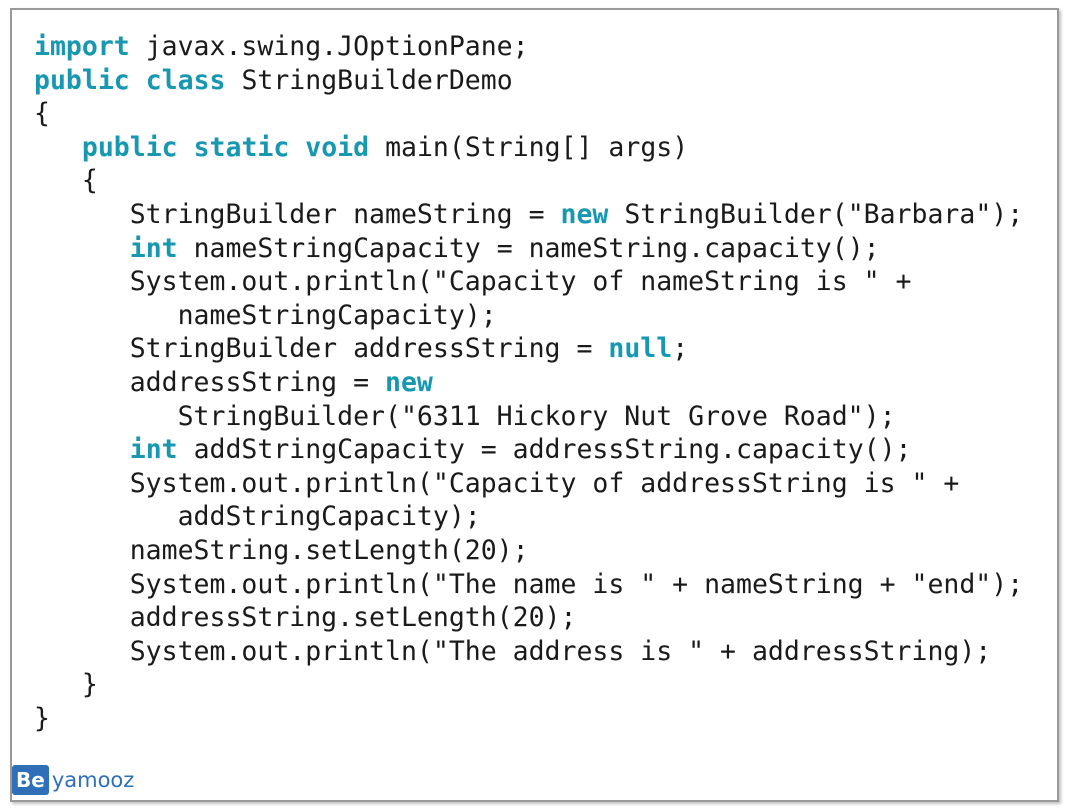  Describe the element at coordinates (209, 382) in the screenshot. I see `code-text: addressString =` at that location.